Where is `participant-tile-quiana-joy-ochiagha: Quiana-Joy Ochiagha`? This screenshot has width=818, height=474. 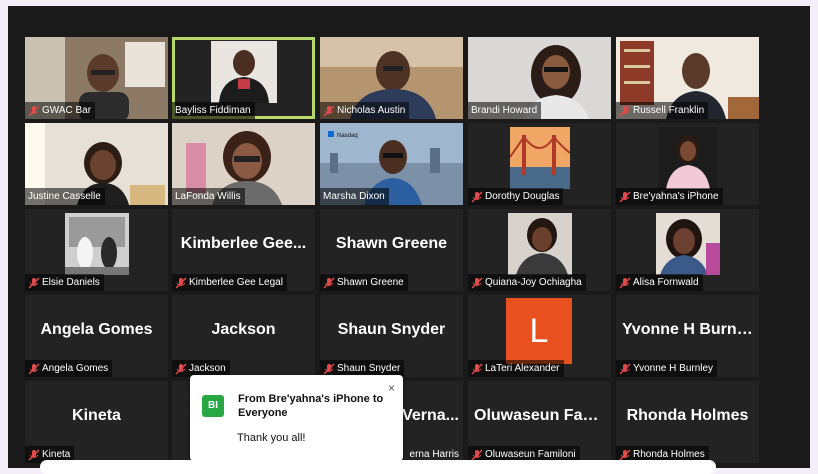
participant-tile-quiana-joy-ochiagha: Quiana-Joy Ochiagha is located at coordinates (539, 250).